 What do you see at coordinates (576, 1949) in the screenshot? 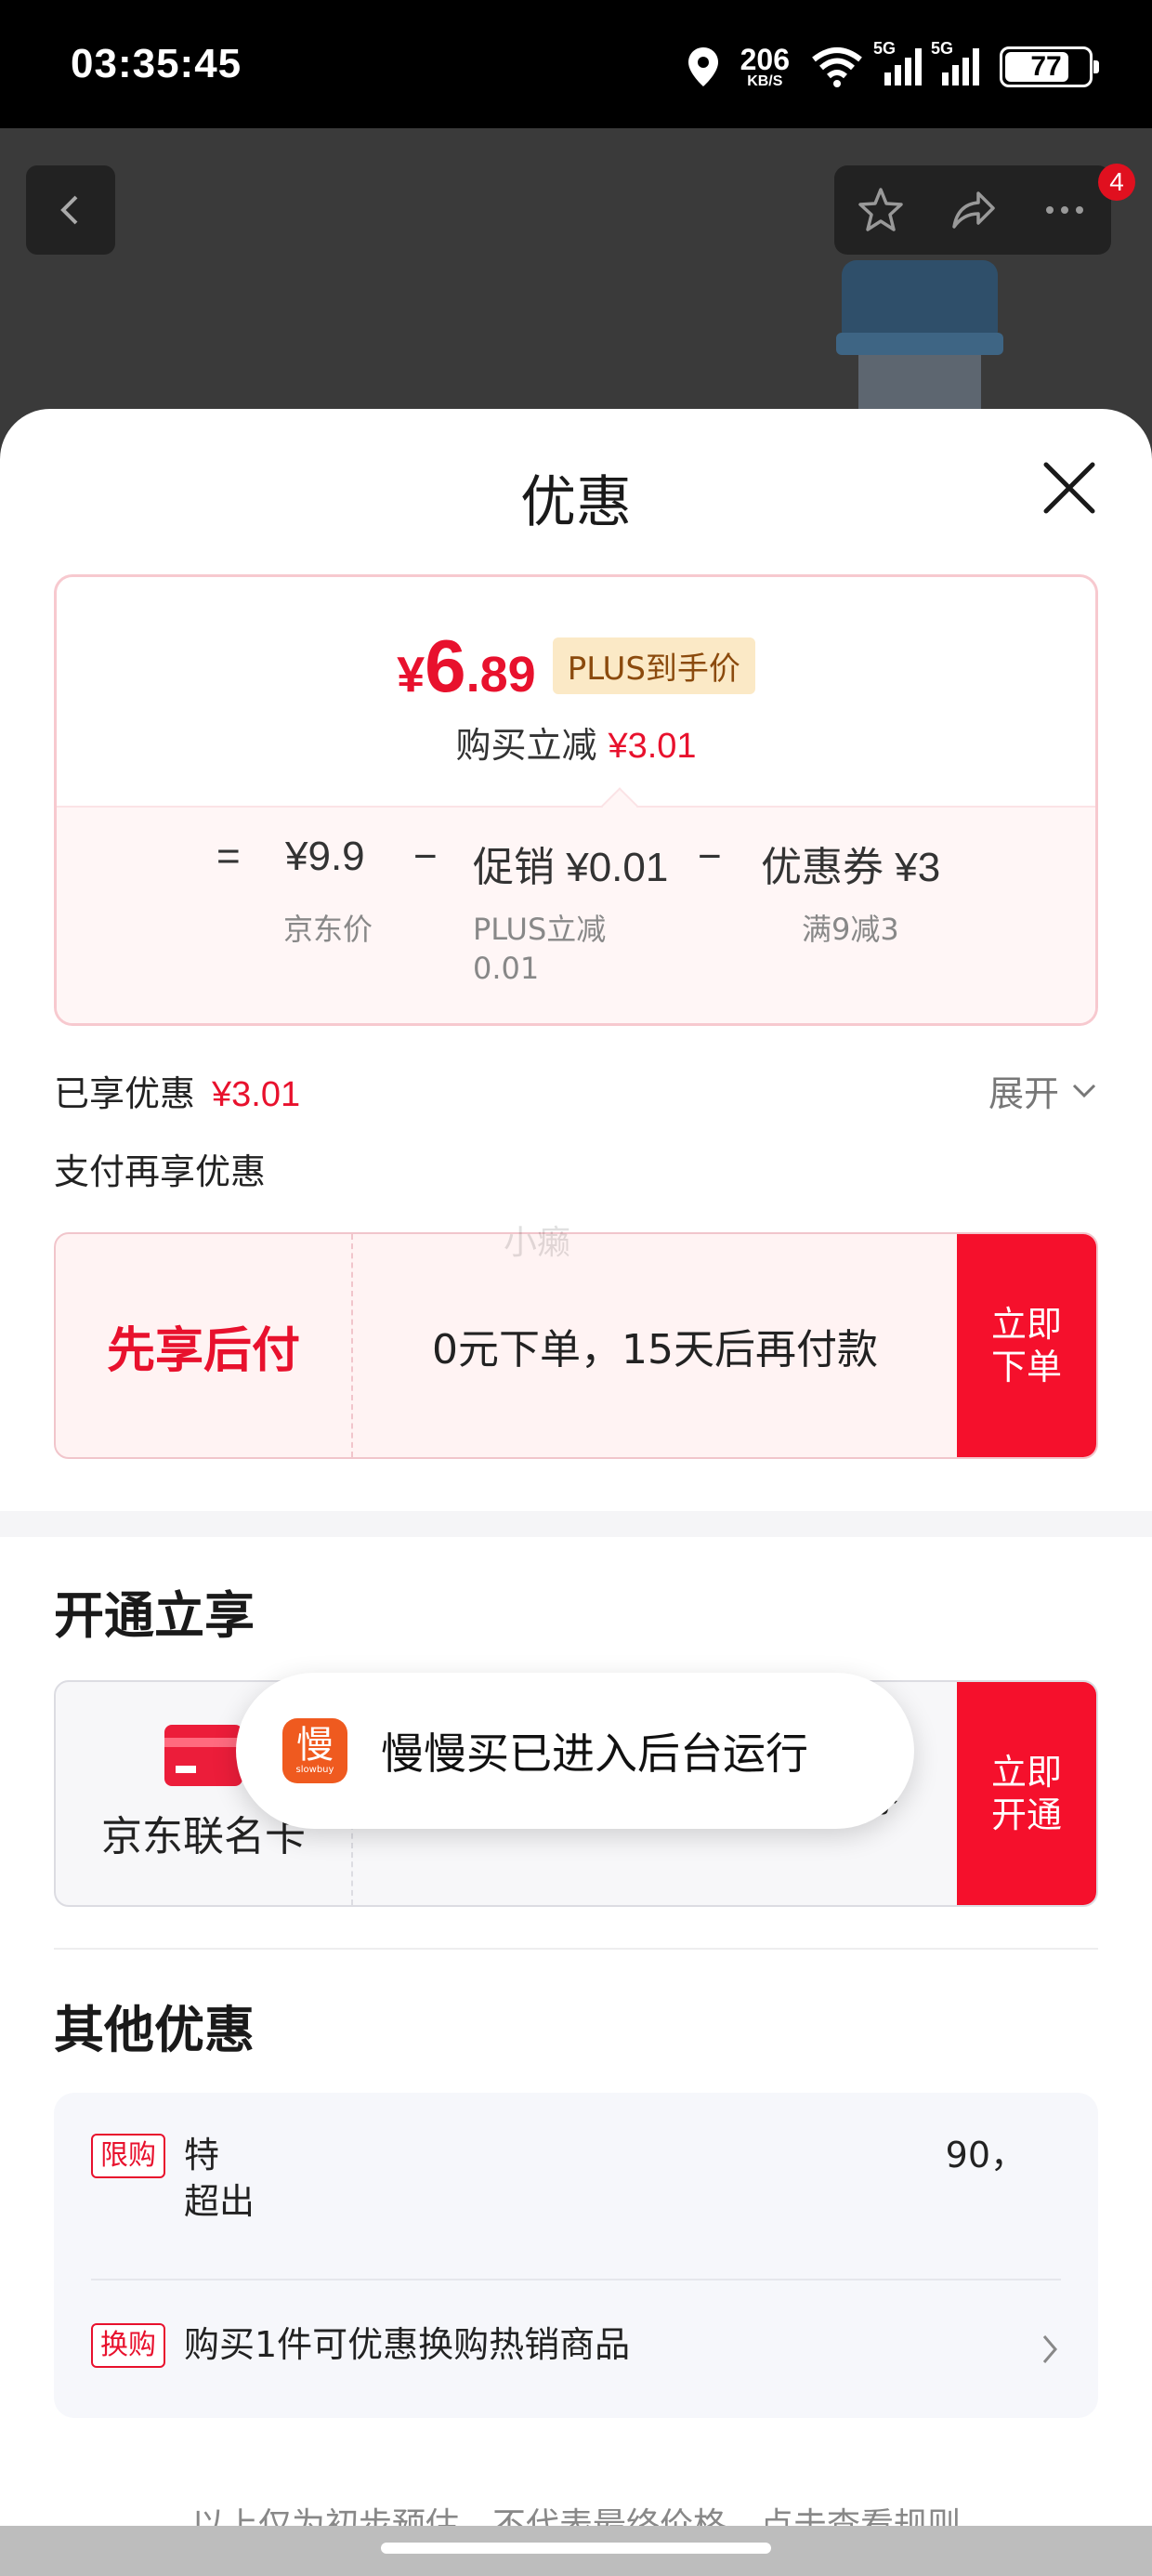
I see `divider-line` at bounding box center [576, 1949].